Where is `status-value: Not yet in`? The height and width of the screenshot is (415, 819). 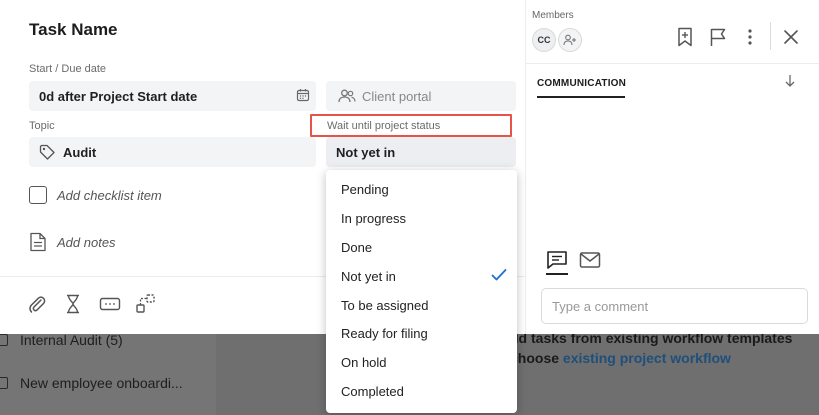
status-value: Not yet in is located at coordinates (366, 152).